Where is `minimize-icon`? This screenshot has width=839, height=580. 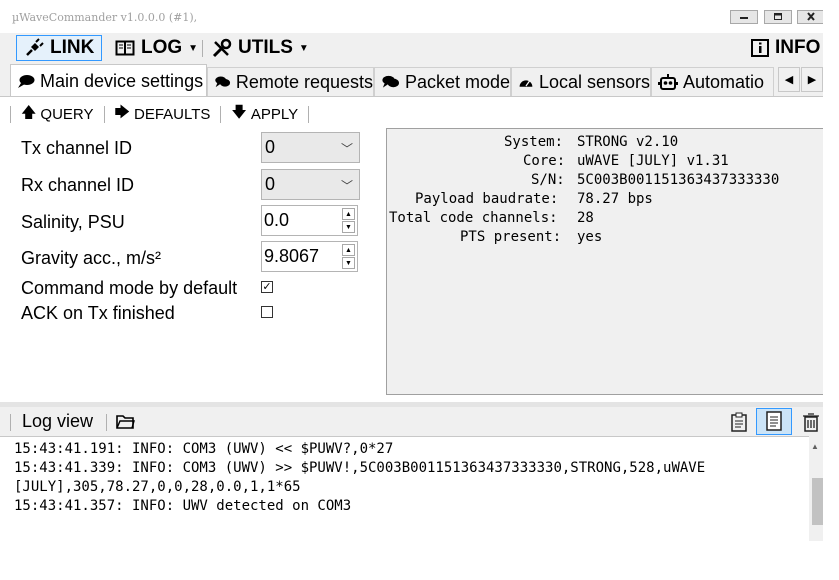 minimize-icon is located at coordinates (744, 18).